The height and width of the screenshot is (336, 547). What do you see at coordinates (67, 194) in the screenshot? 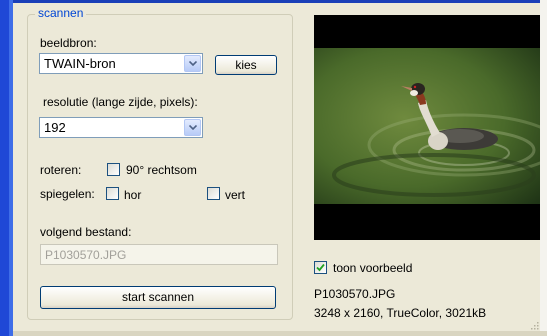
I see `mirror-label: spiegelen:` at bounding box center [67, 194].